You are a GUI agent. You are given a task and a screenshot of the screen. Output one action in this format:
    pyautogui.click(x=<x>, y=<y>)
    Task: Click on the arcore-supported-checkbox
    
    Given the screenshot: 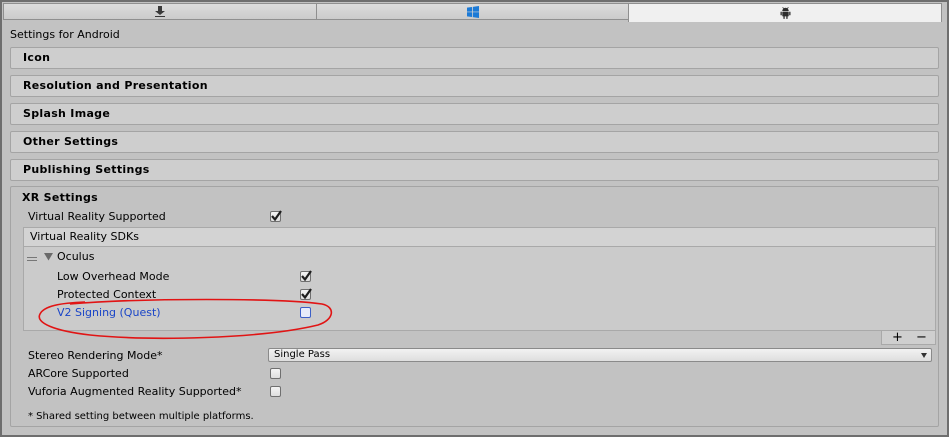 What is the action you would take?
    pyautogui.click(x=275, y=373)
    